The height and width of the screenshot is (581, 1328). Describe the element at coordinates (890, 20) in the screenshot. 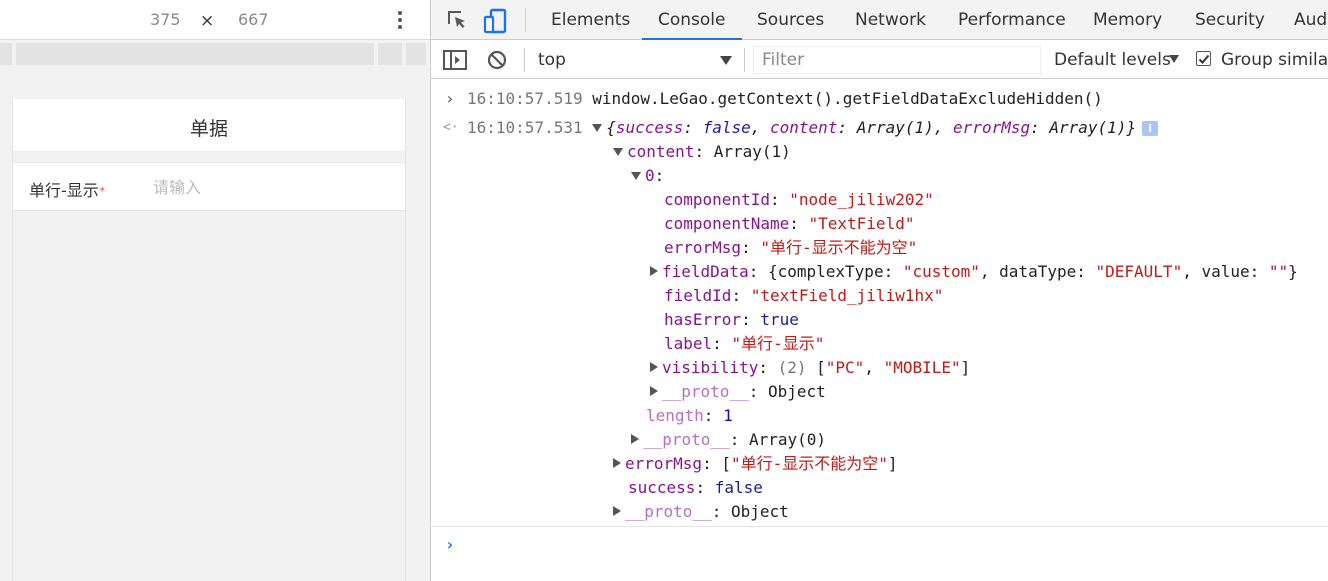

I see `tab-network: Network` at that location.